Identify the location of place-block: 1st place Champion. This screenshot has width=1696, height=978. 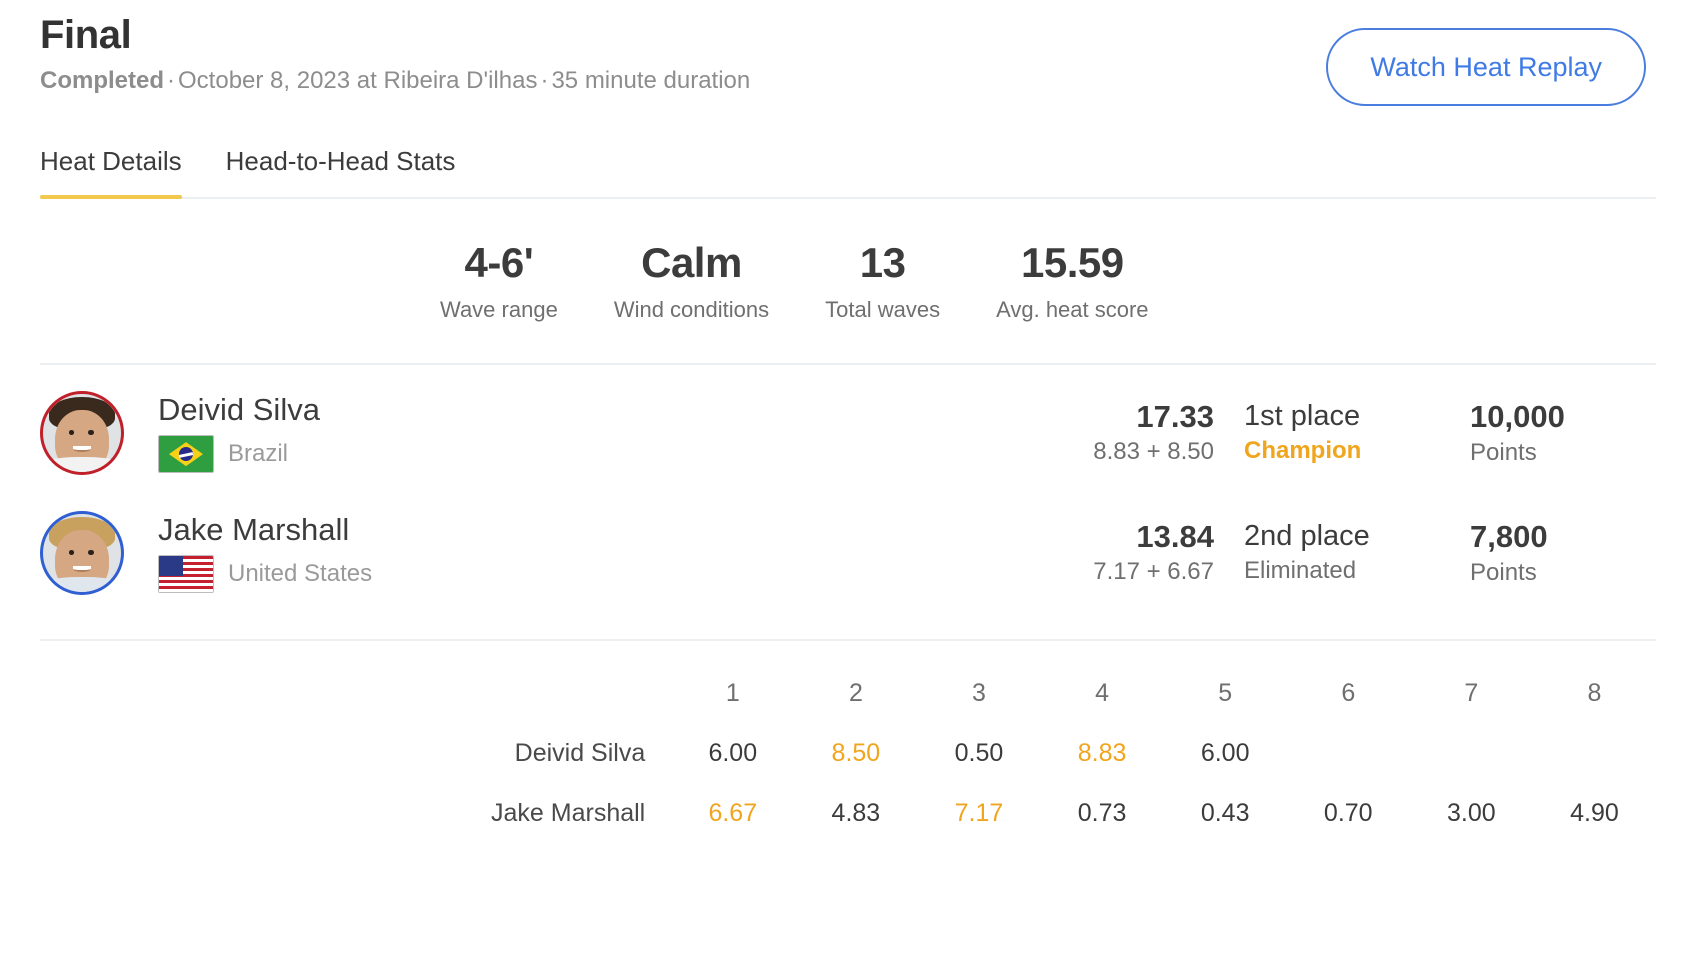
(1342, 432).